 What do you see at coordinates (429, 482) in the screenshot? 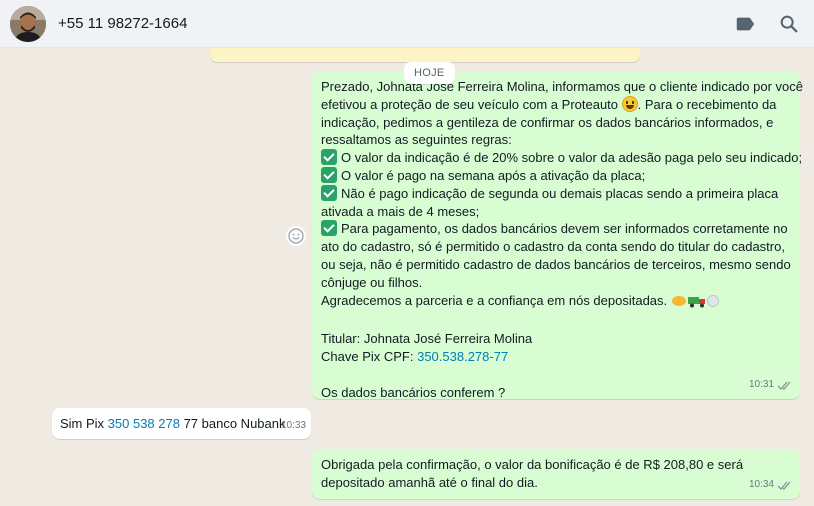
I see `message-line: depositado amanhã até o final do dia.` at bounding box center [429, 482].